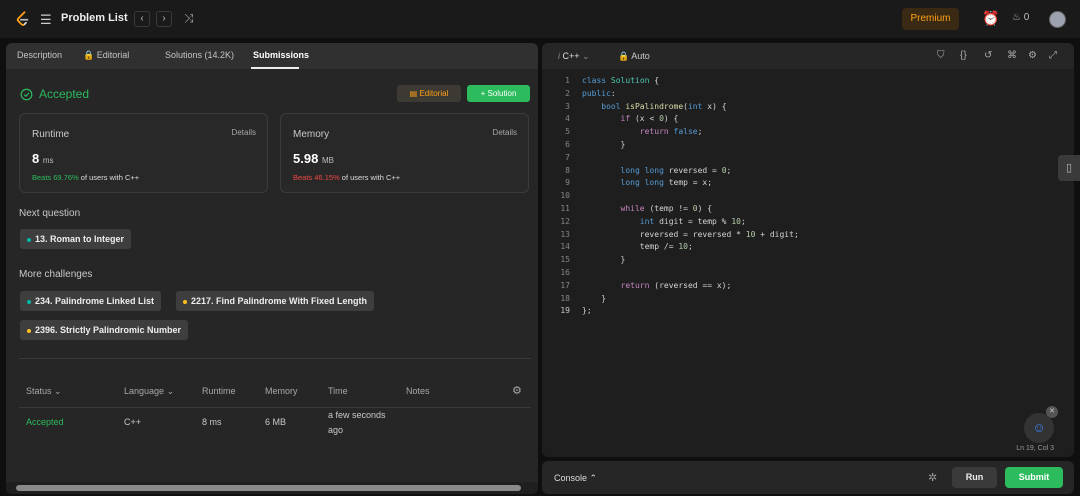  What do you see at coordinates (567, 106) in the screenshot?
I see `line-number: 3` at bounding box center [567, 106].